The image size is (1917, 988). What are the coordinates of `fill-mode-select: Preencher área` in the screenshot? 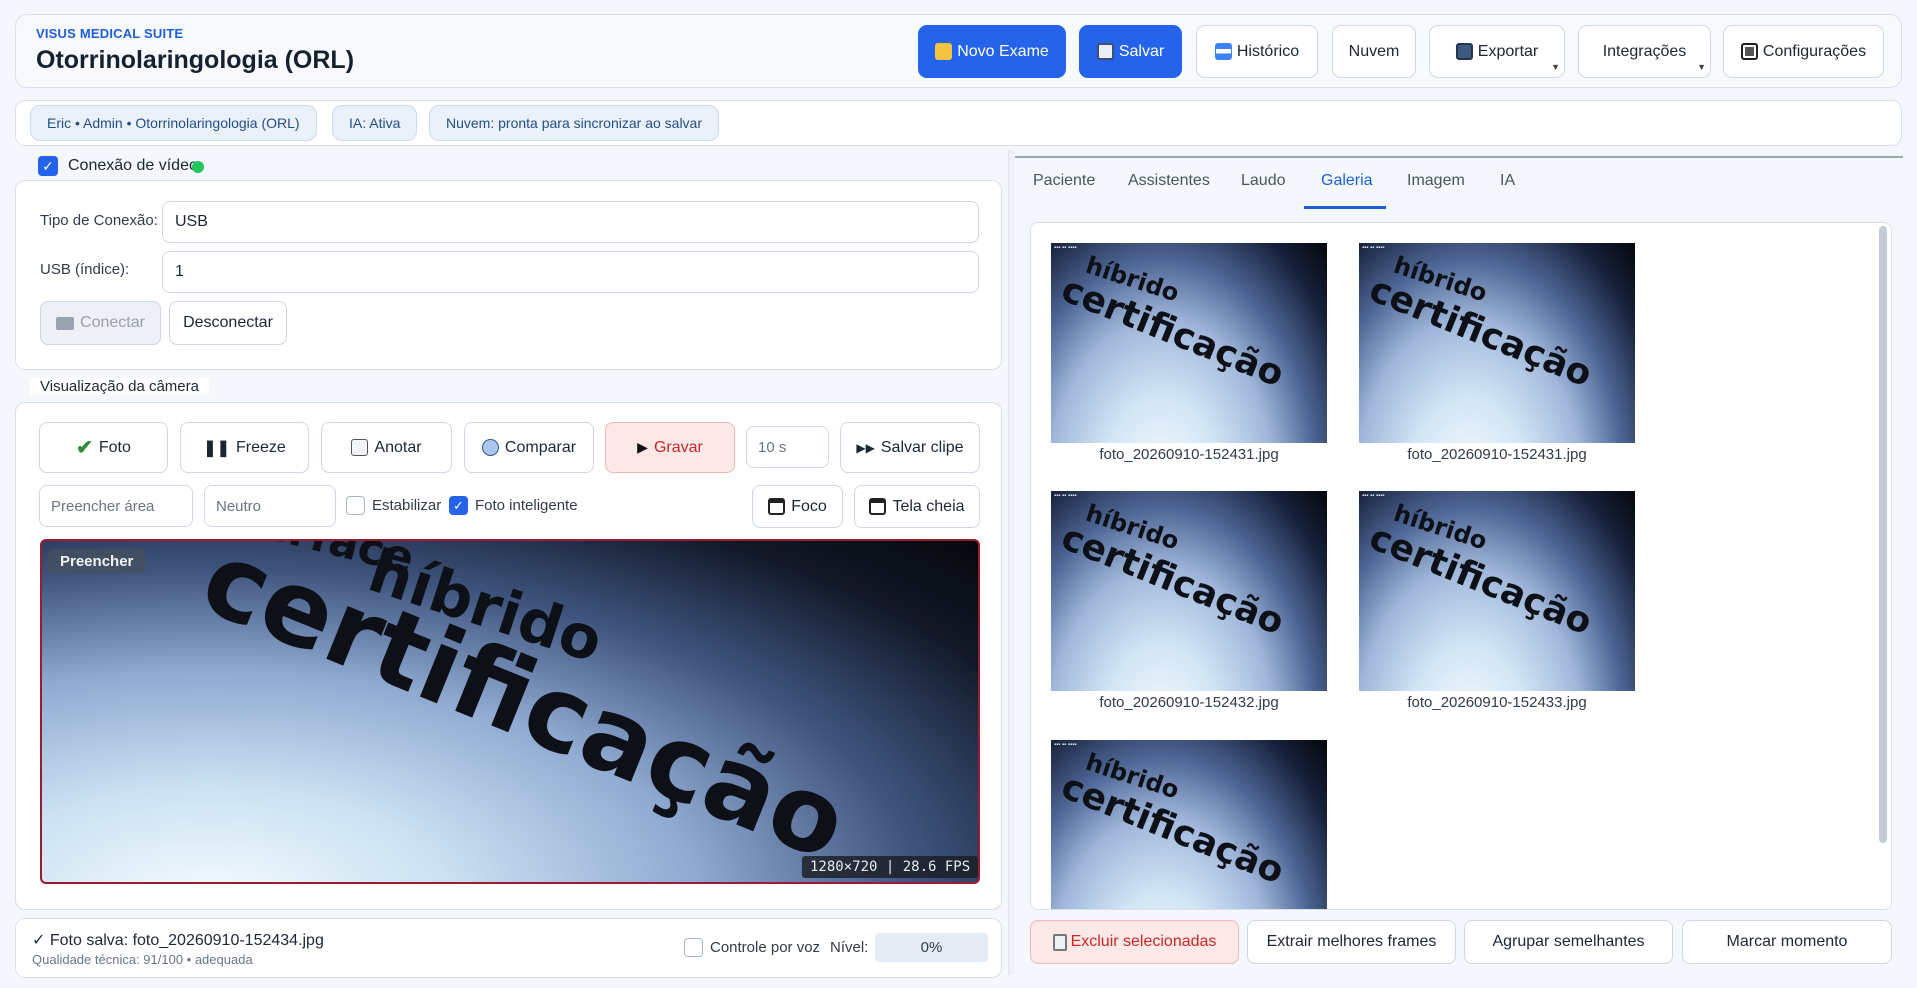 It's located at (116, 506).